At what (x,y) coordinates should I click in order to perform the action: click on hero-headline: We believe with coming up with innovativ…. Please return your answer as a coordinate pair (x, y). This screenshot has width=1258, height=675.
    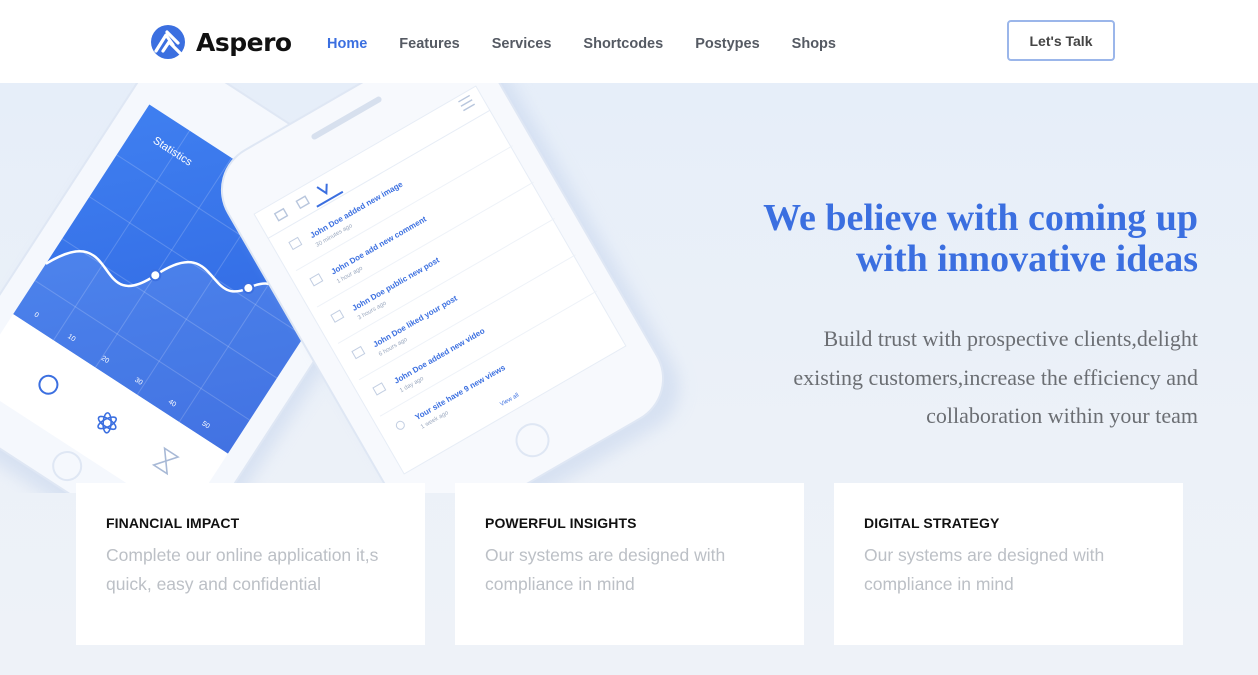
    Looking at the image, I should click on (918, 239).